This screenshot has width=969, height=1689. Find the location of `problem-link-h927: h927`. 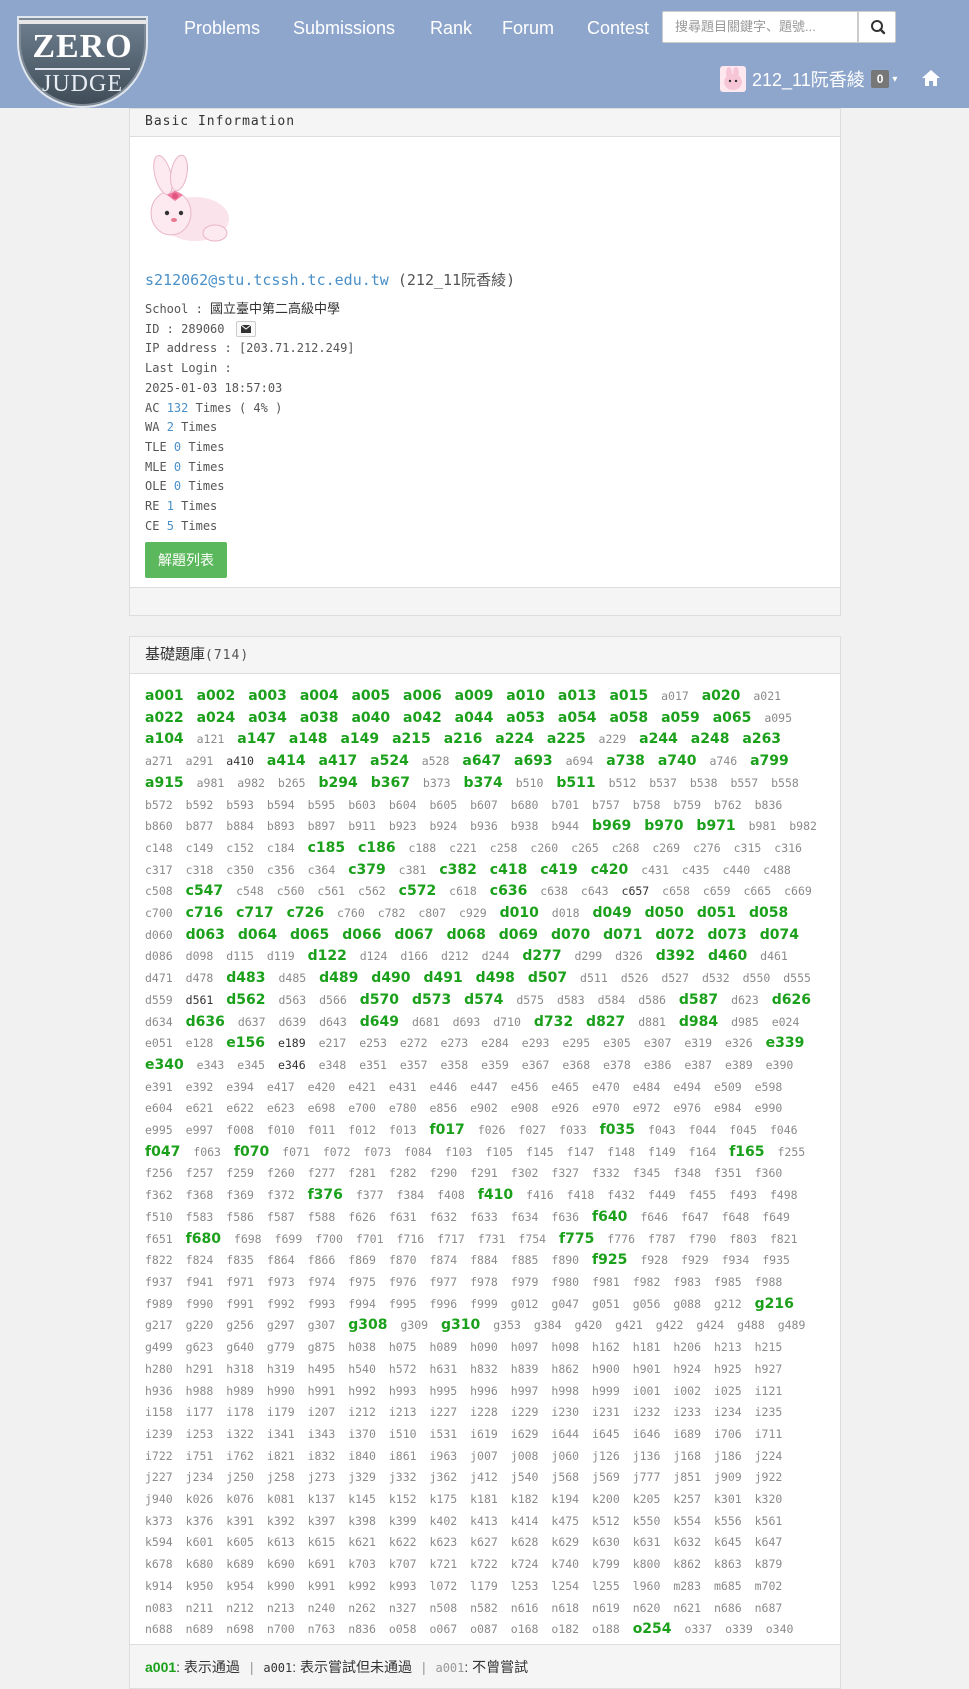

problem-link-h927: h927 is located at coordinates (769, 1369).